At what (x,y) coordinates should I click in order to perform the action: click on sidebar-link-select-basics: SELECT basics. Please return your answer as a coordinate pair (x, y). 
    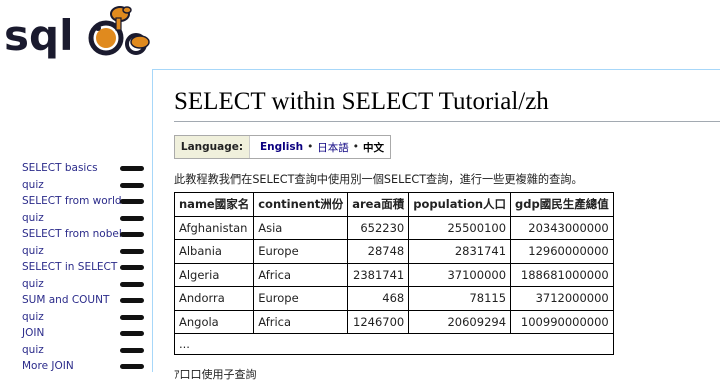
    Looking at the image, I should click on (60, 168).